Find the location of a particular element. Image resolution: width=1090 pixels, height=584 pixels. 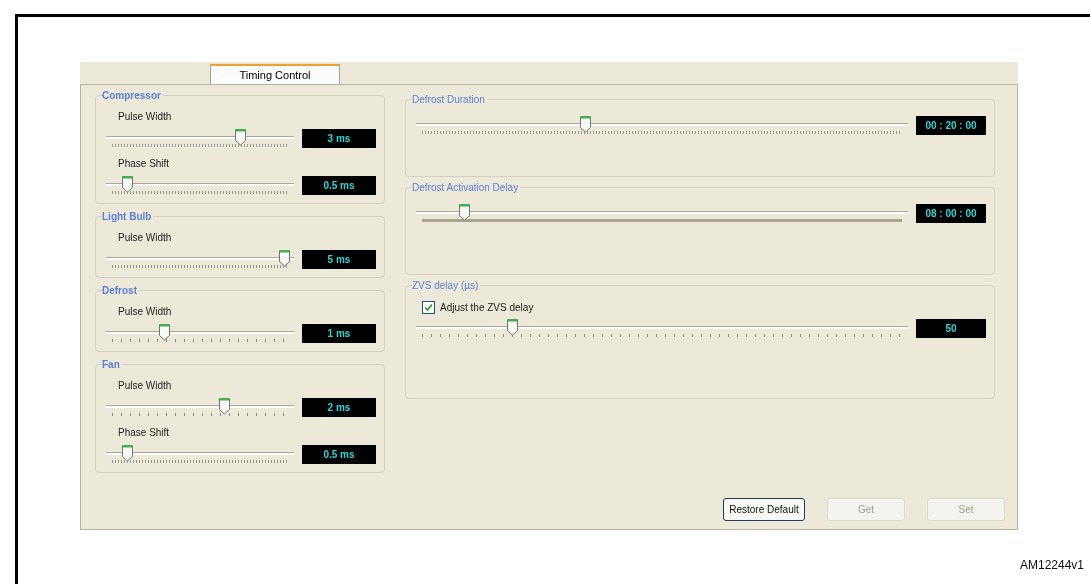

checkbox-label: Adjust the ZVS delay is located at coordinates (487, 307).